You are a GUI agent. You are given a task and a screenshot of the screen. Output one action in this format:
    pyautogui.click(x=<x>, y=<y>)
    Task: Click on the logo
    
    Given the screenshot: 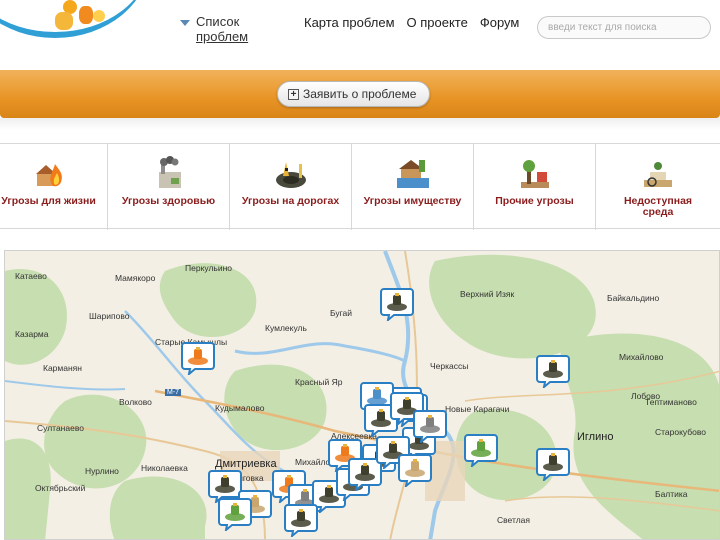 What is the action you would take?
    pyautogui.click(x=75, y=20)
    